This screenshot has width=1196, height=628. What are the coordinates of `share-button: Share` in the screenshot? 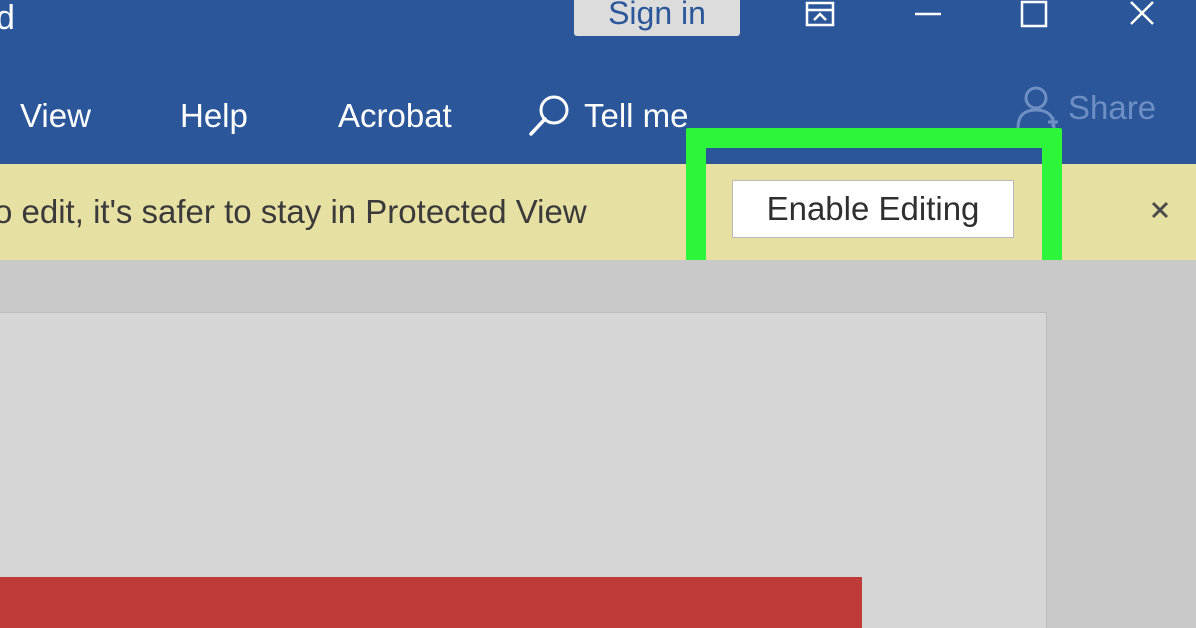 It's located at (1085, 108).